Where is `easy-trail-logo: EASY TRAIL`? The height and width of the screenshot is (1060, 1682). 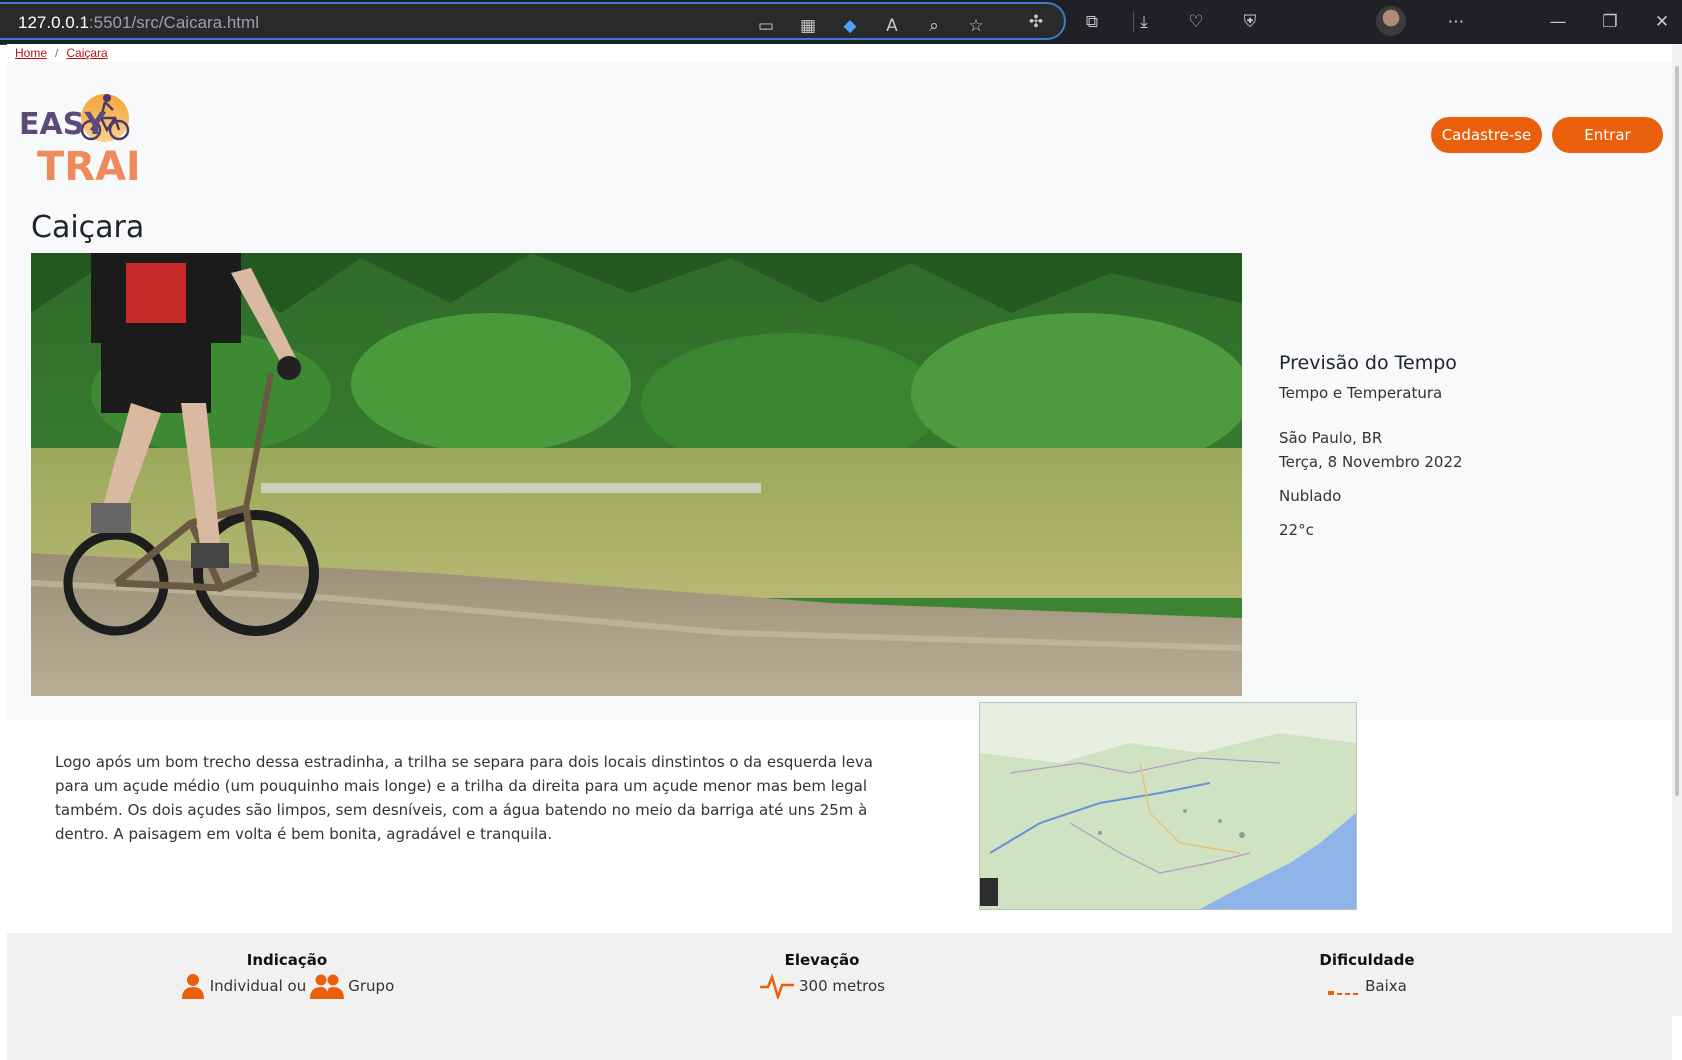 easy-trail-logo: EASY TRAIL is located at coordinates (77, 136).